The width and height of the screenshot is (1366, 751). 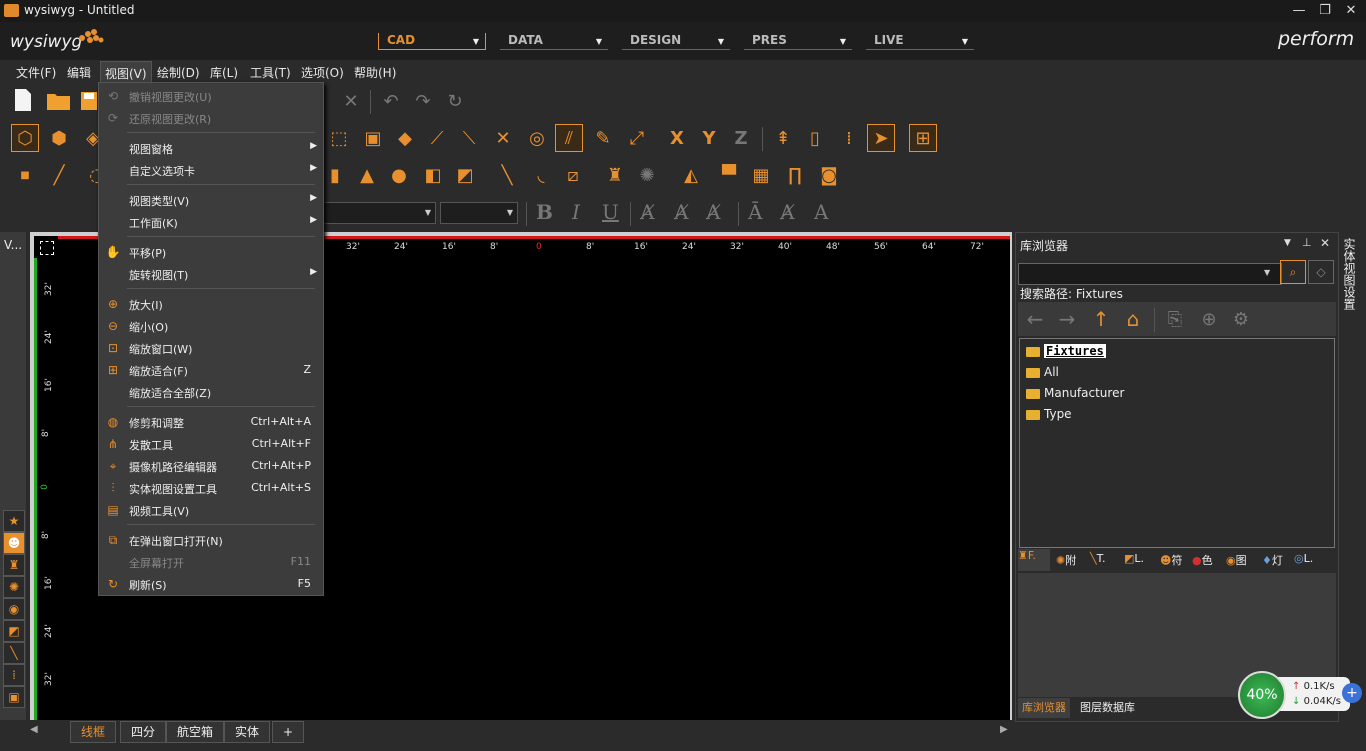 What do you see at coordinates (647, 212) in the screenshot?
I see `text-align-left-icon: Ⱥ` at bounding box center [647, 212].